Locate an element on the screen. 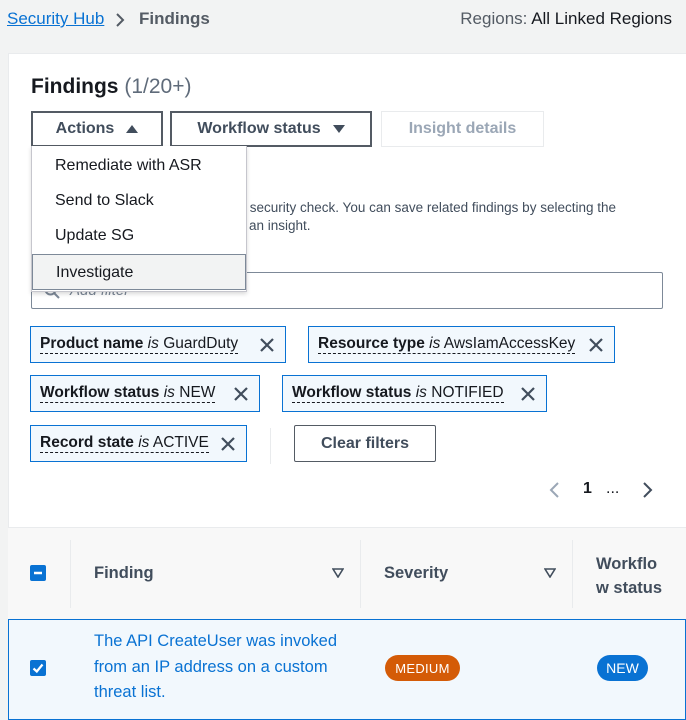  filter-token-resource-type: Resource type is AwsIamAccessKey is located at coordinates (461, 344).